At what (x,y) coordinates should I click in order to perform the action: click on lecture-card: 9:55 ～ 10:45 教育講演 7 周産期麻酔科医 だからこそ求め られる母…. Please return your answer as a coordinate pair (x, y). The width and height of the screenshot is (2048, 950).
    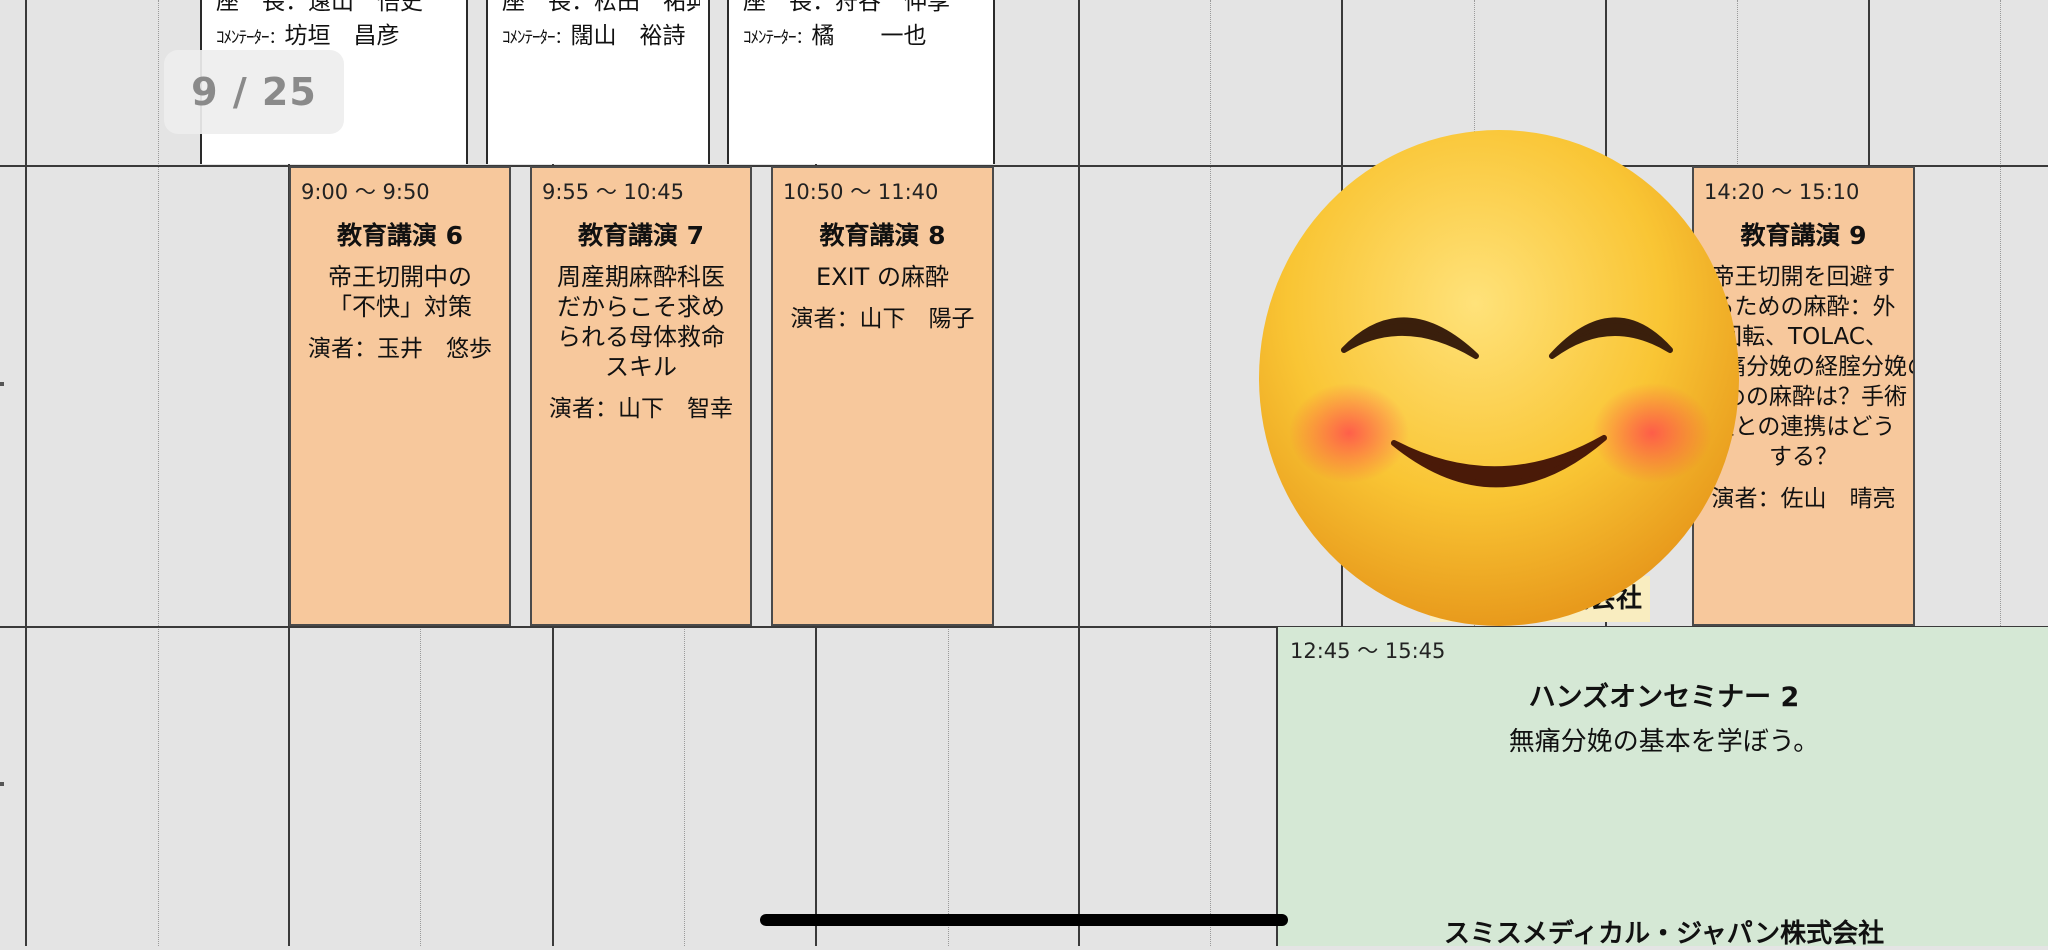
    Looking at the image, I should click on (641, 396).